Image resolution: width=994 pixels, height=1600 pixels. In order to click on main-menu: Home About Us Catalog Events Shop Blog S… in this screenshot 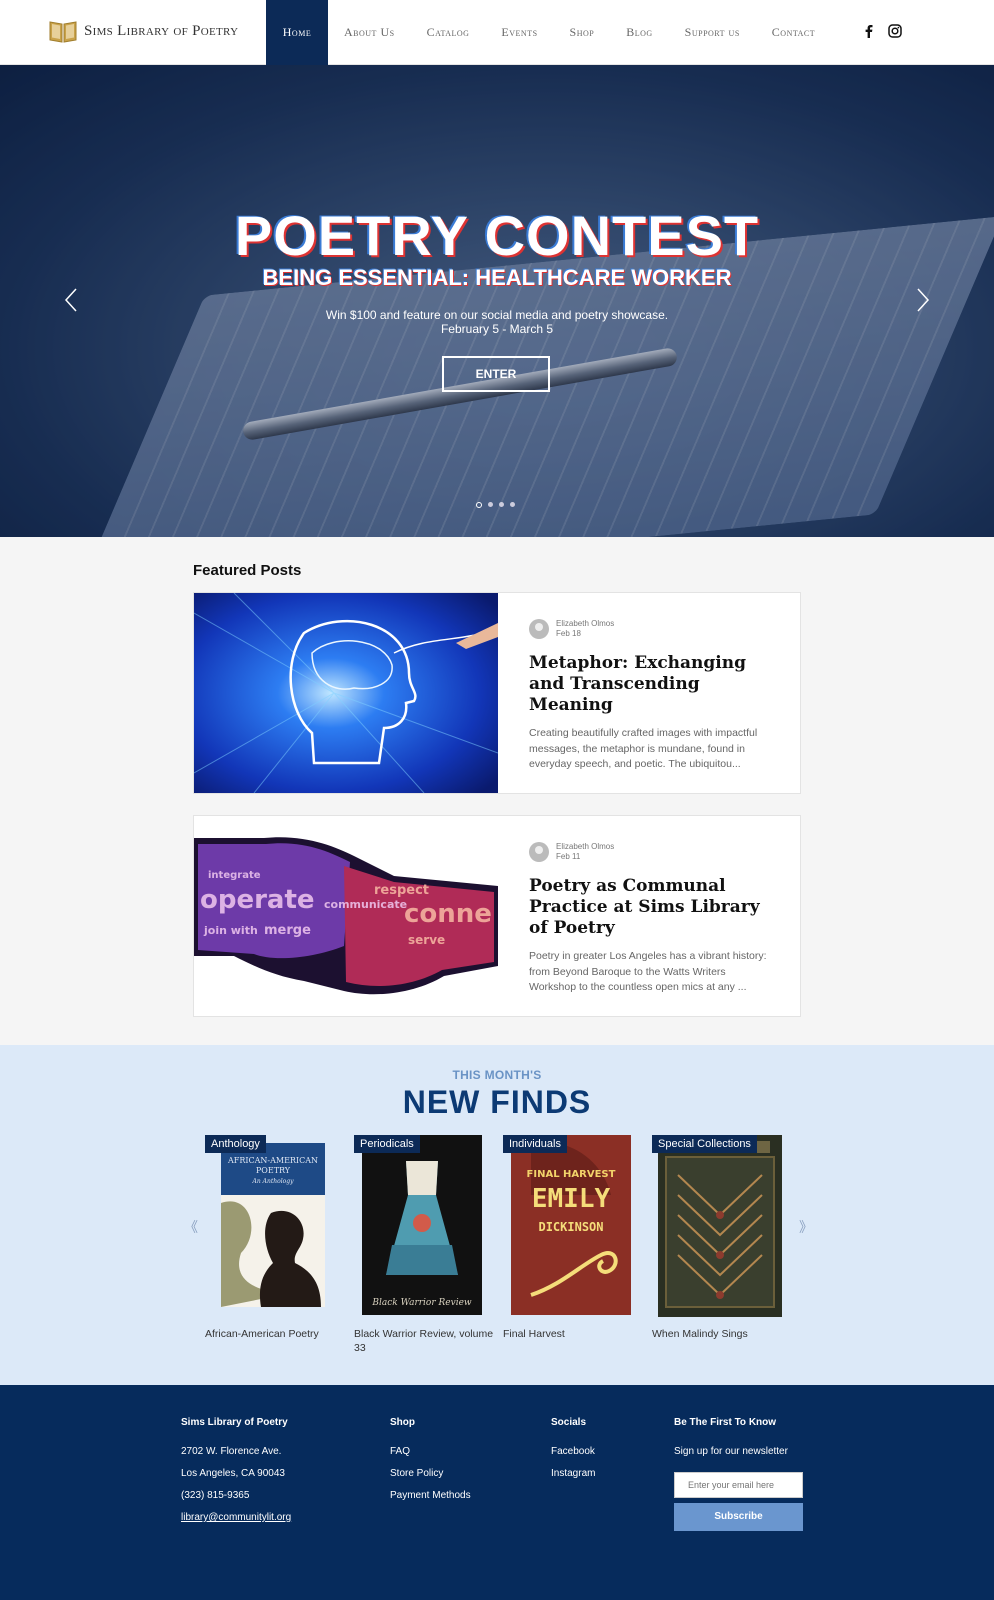, I will do `click(548, 32)`.